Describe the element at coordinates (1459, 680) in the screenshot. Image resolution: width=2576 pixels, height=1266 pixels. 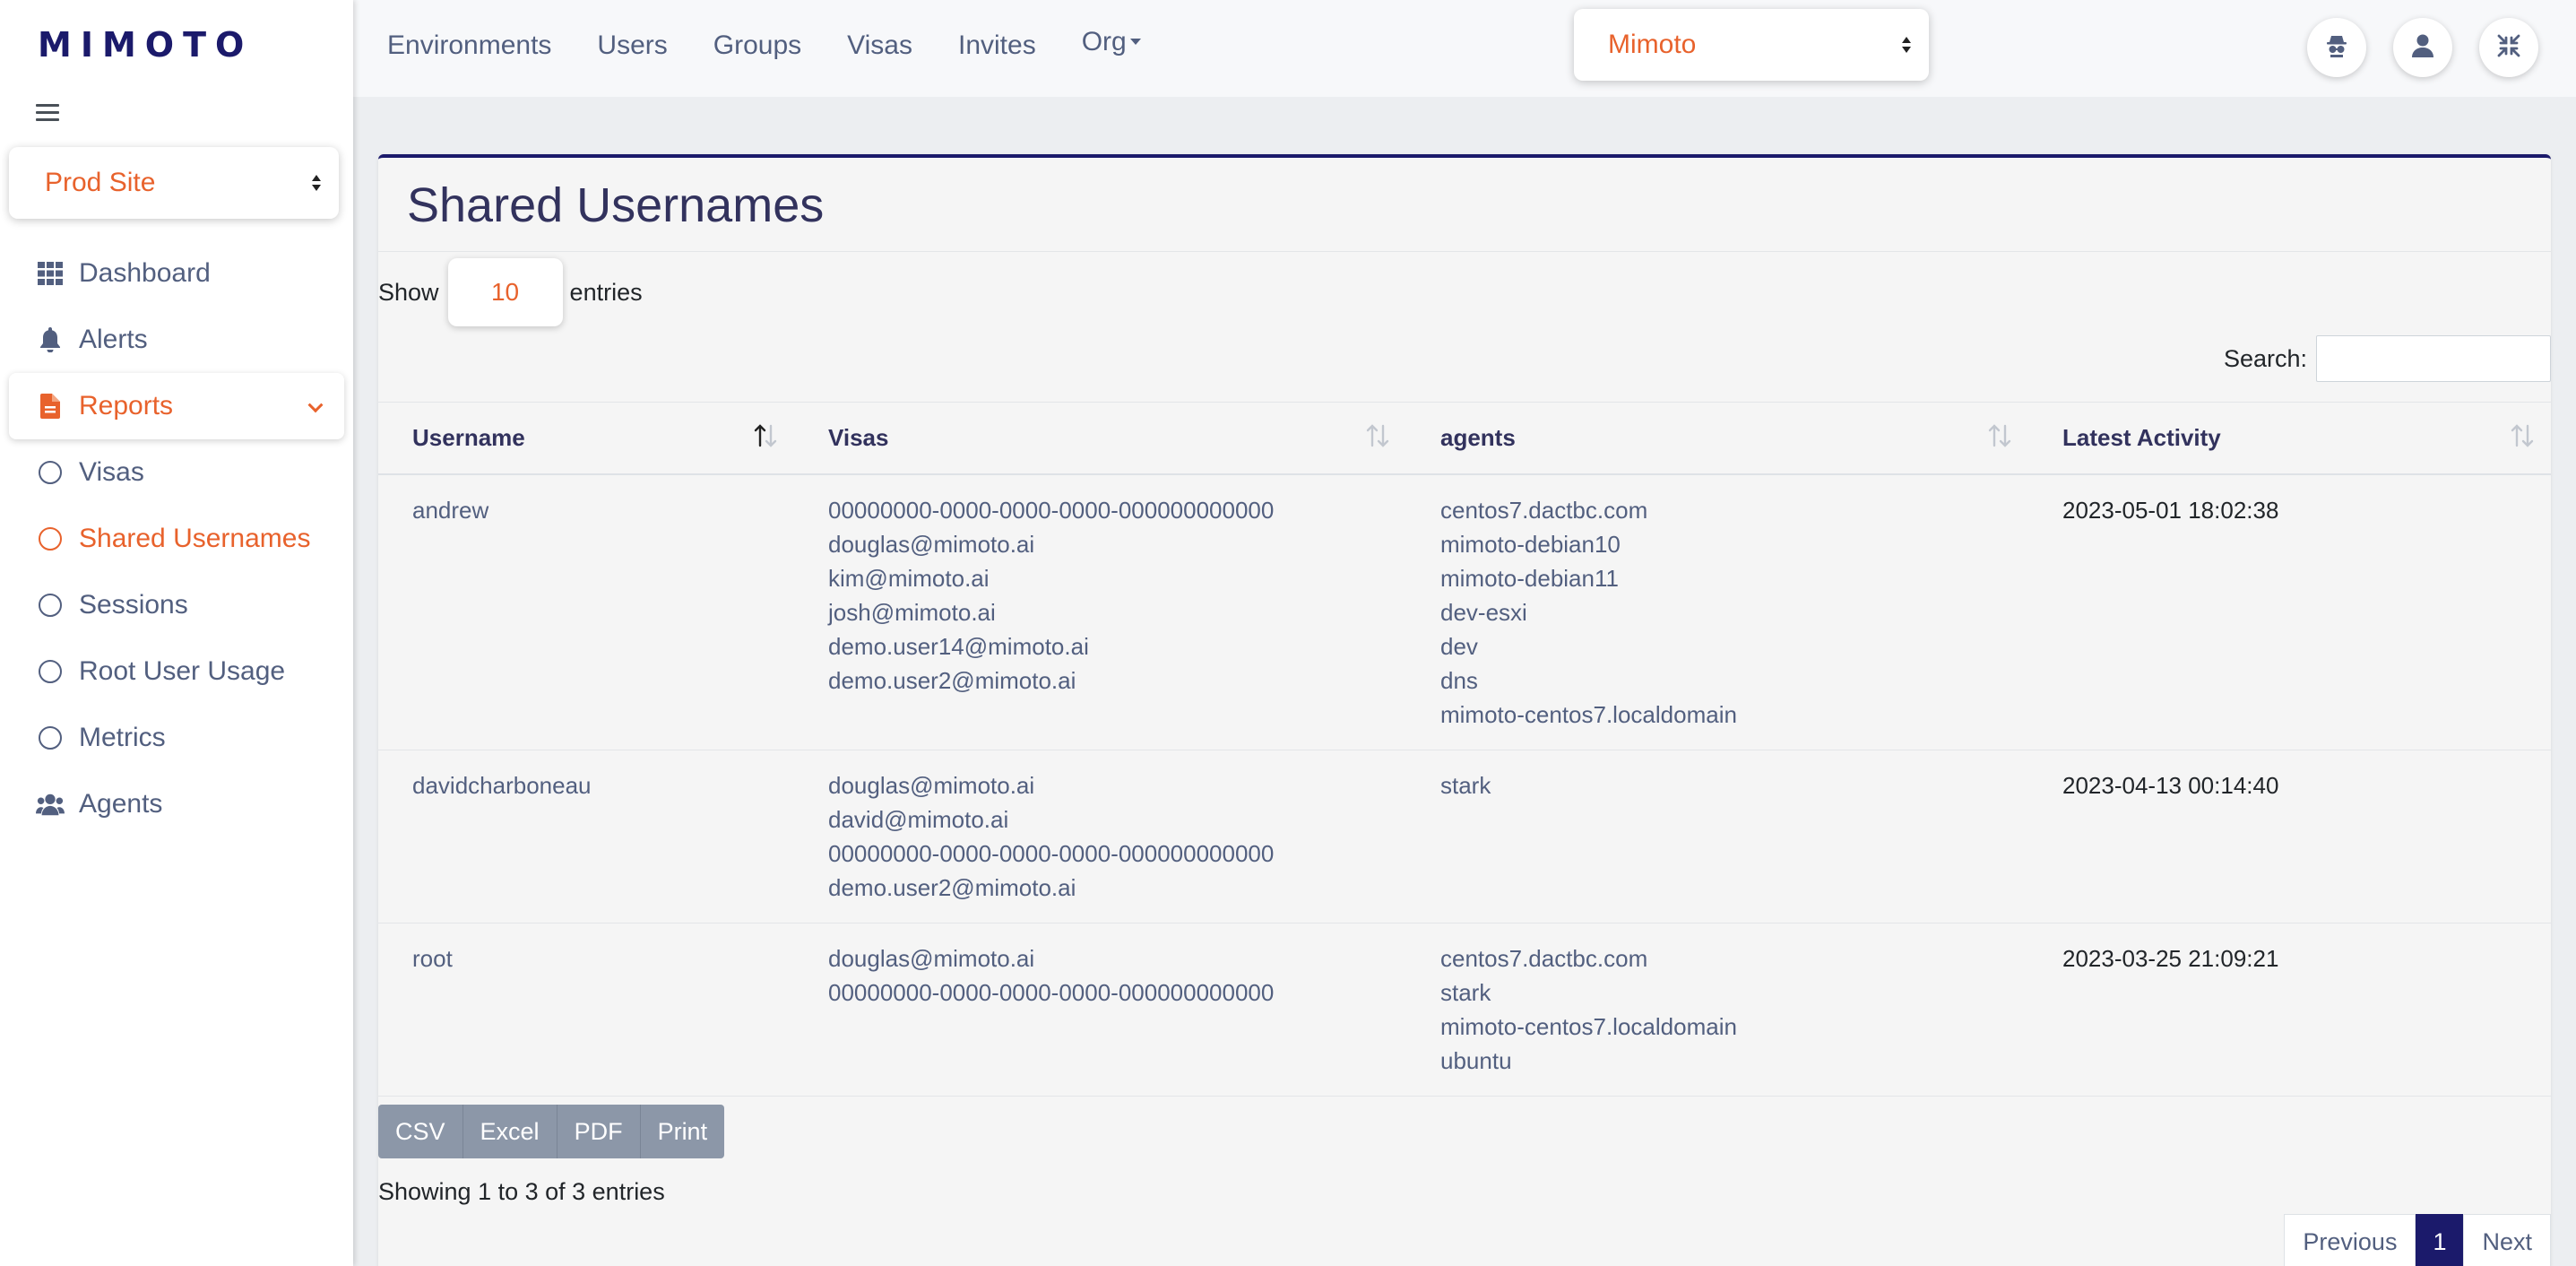
I see `agent-entry: dns` at that location.